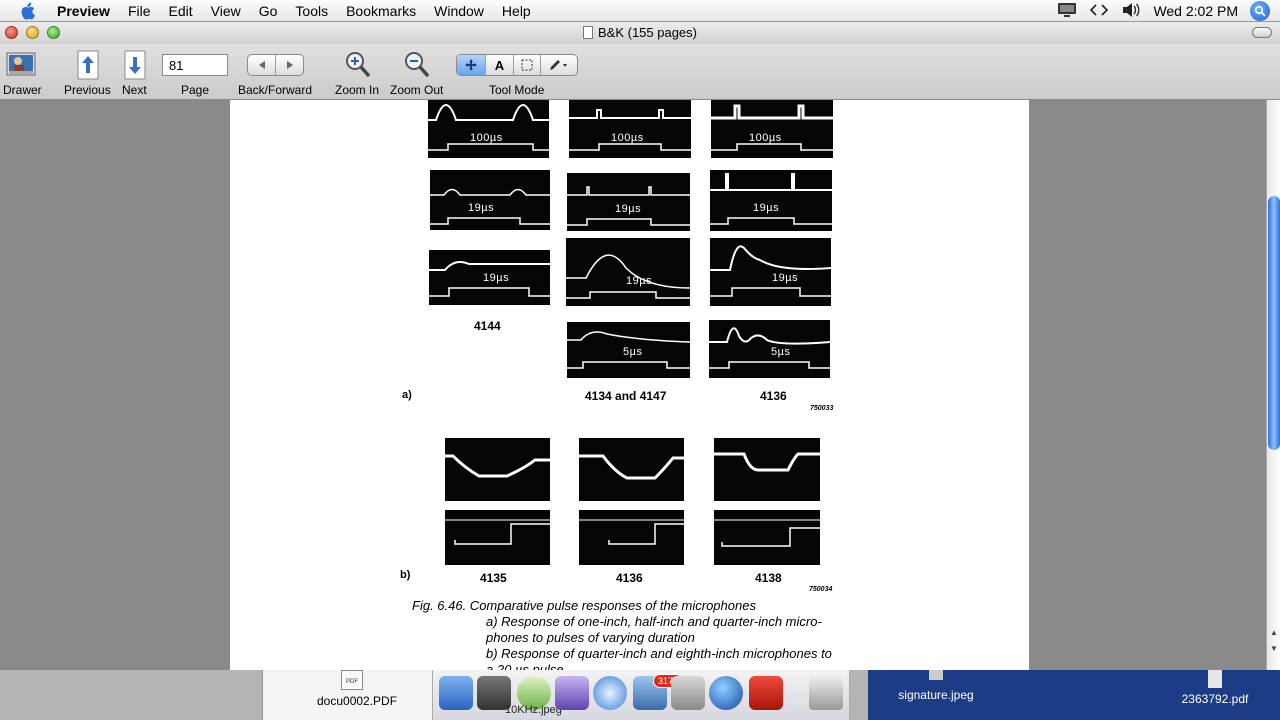  What do you see at coordinates (821, 589) in the screenshot?
I see `figure-code-b: 750034` at bounding box center [821, 589].